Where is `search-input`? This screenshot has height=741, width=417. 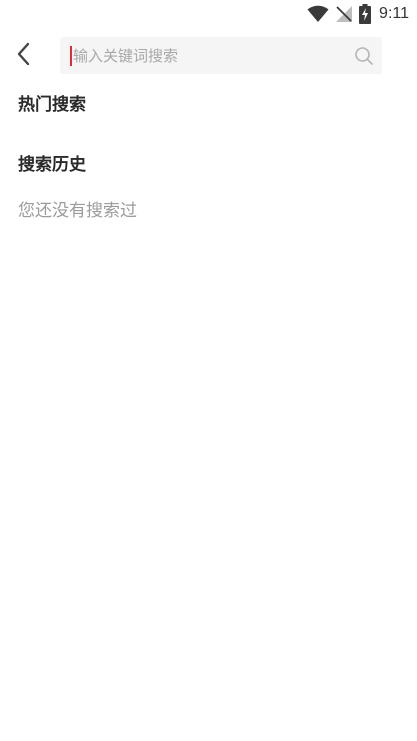
search-input is located at coordinates (207, 55).